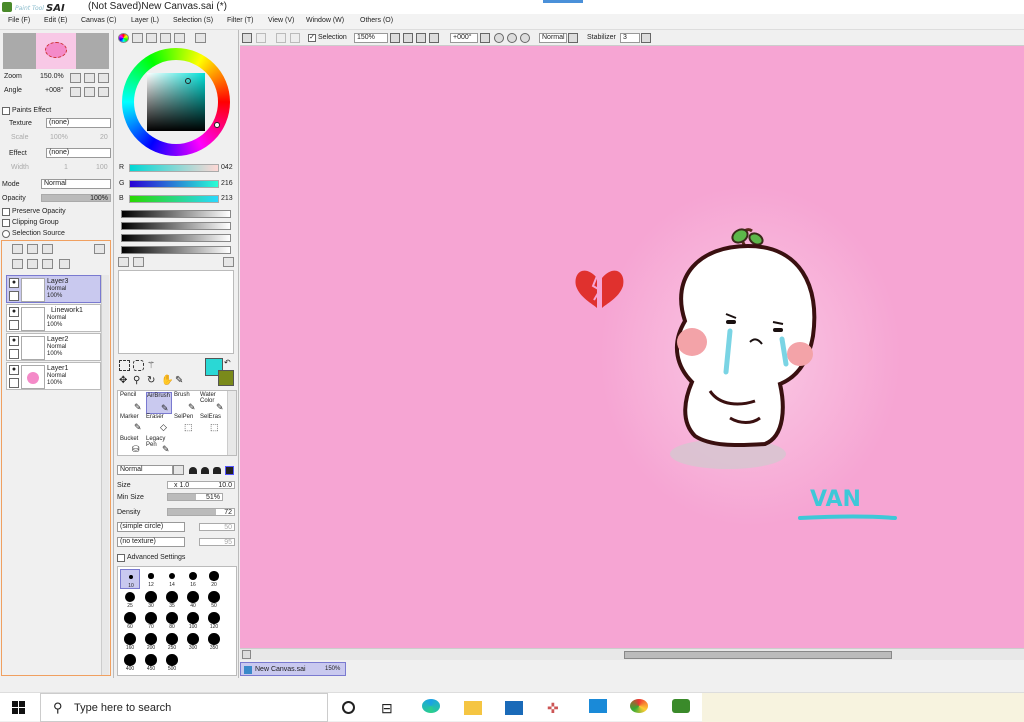 The width and height of the screenshot is (1024, 722). I want to click on task-view-icon: ⊟, so click(387, 708).